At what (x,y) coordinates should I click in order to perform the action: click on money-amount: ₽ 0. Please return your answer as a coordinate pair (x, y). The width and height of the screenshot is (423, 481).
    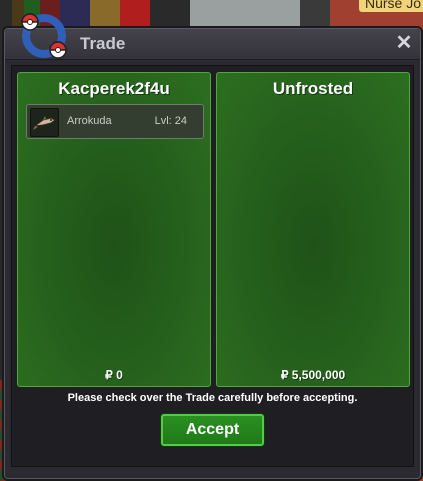
    Looking at the image, I should click on (114, 375).